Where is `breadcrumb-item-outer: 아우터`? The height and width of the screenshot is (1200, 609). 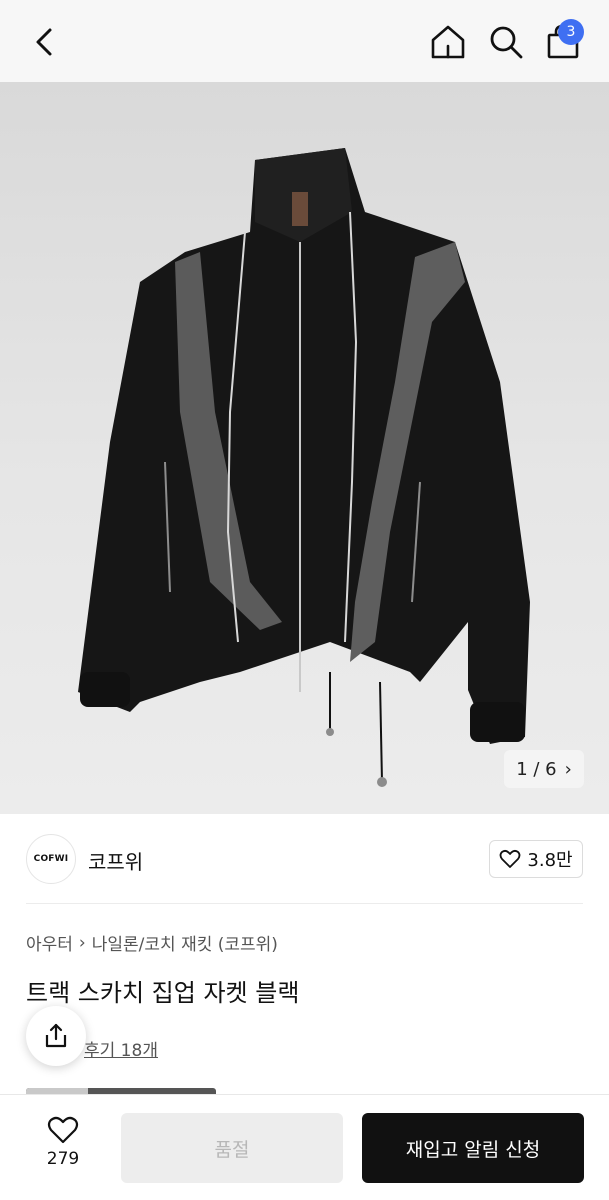 breadcrumb-item-outer: 아우터 is located at coordinates (49, 942).